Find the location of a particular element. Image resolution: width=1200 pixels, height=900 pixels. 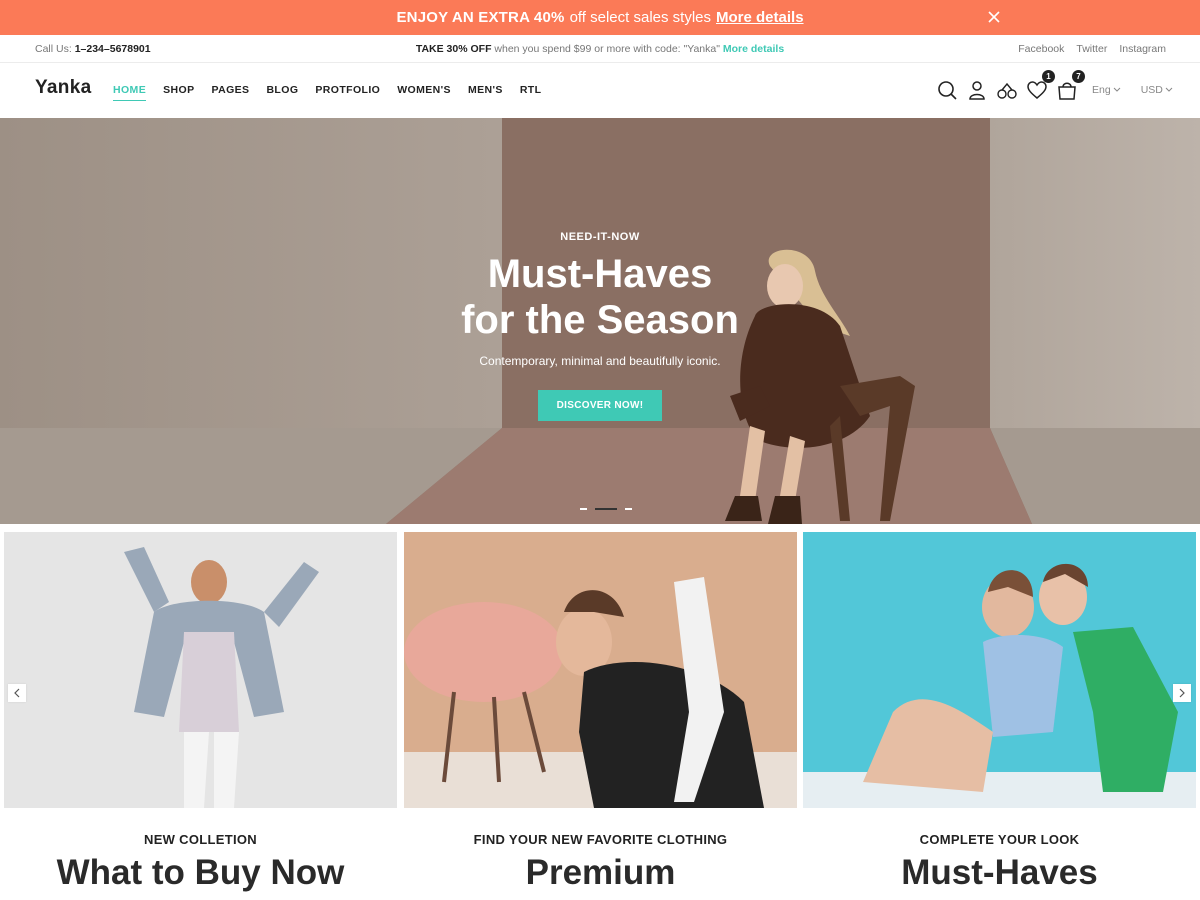

hero-title-line1: Must-Haves is located at coordinates (600, 274).